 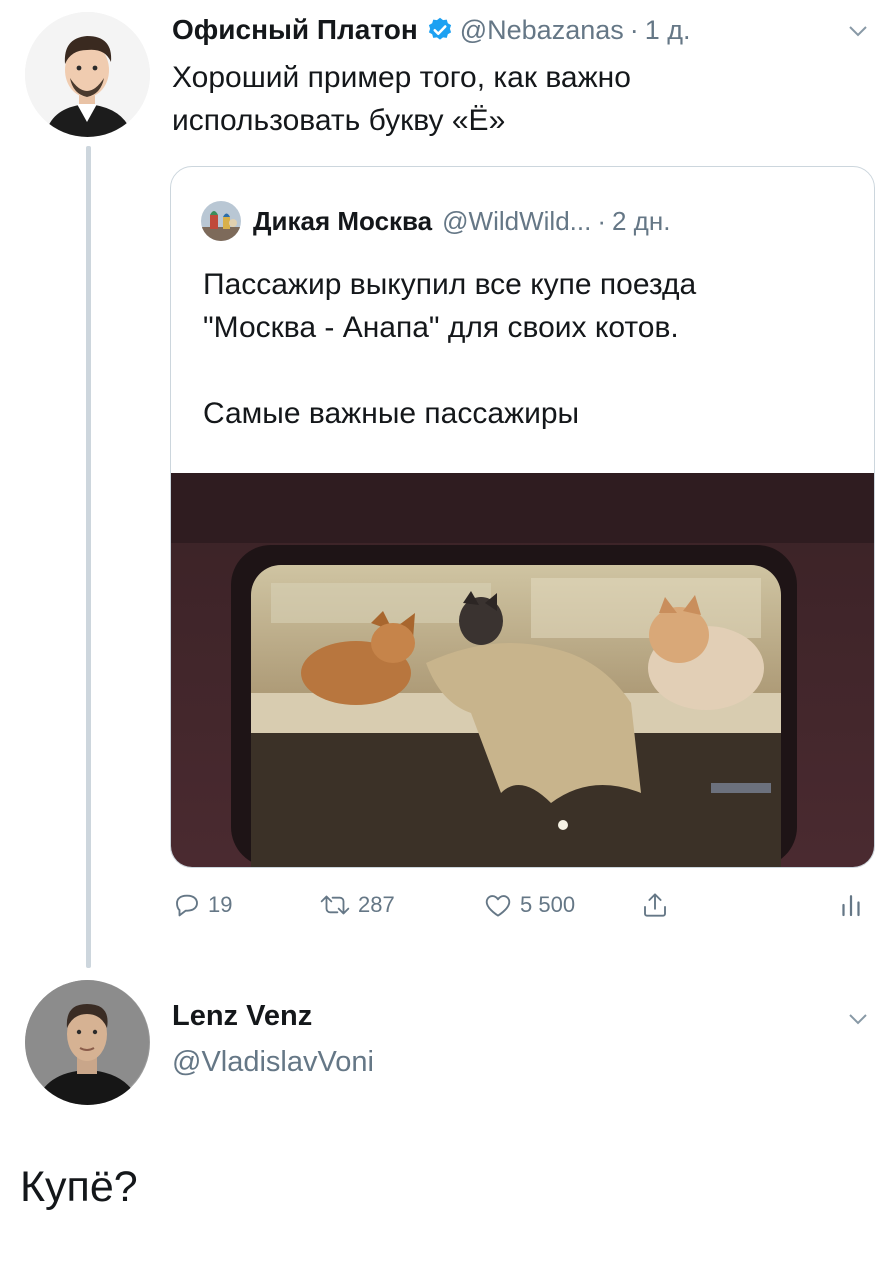 What do you see at coordinates (450, 284) in the screenshot?
I see `quoted-text-line: Пассажир выкупил все купе поезда` at bounding box center [450, 284].